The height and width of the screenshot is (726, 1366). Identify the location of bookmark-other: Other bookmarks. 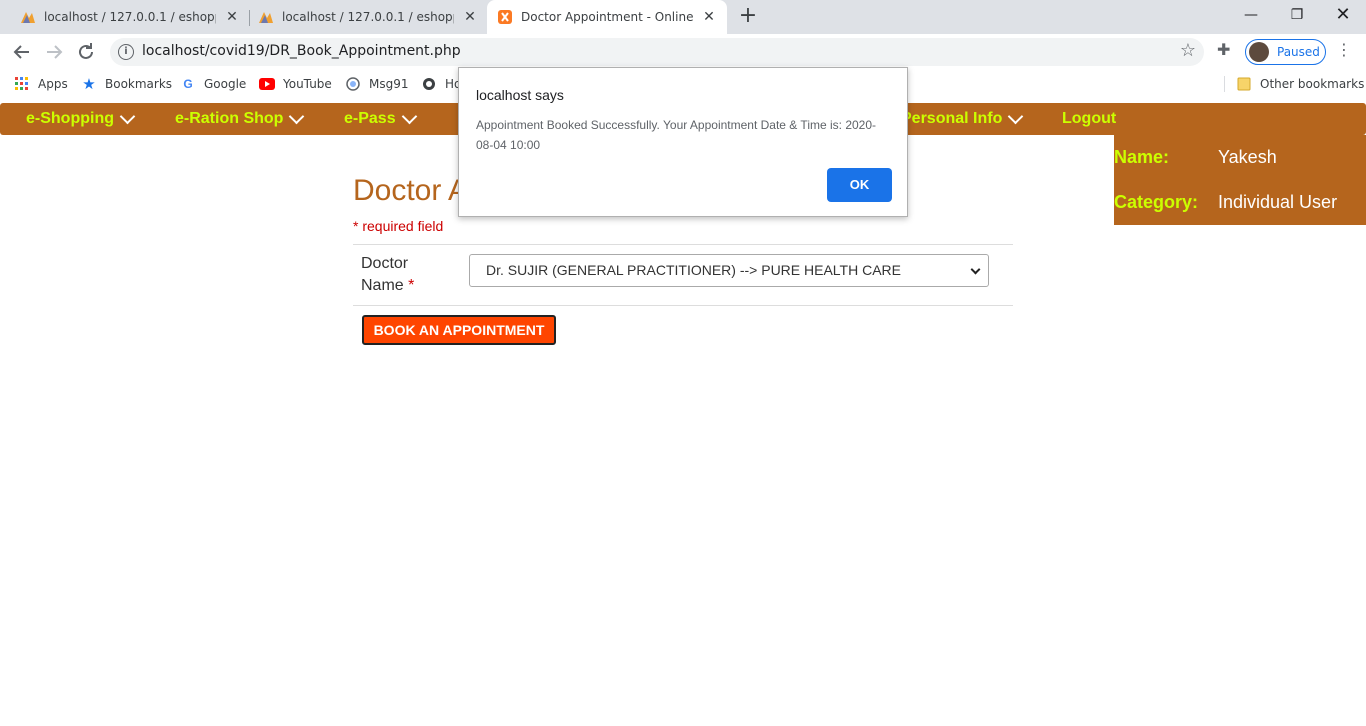
(1300, 84).